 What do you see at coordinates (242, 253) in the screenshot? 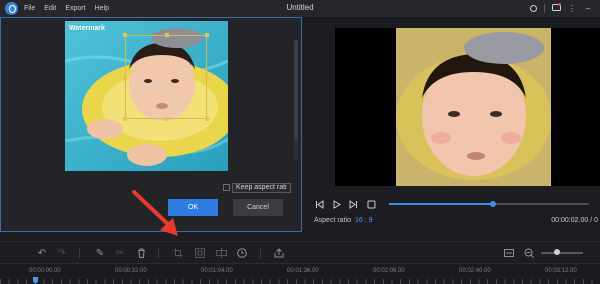
I see `duration-icon` at bounding box center [242, 253].